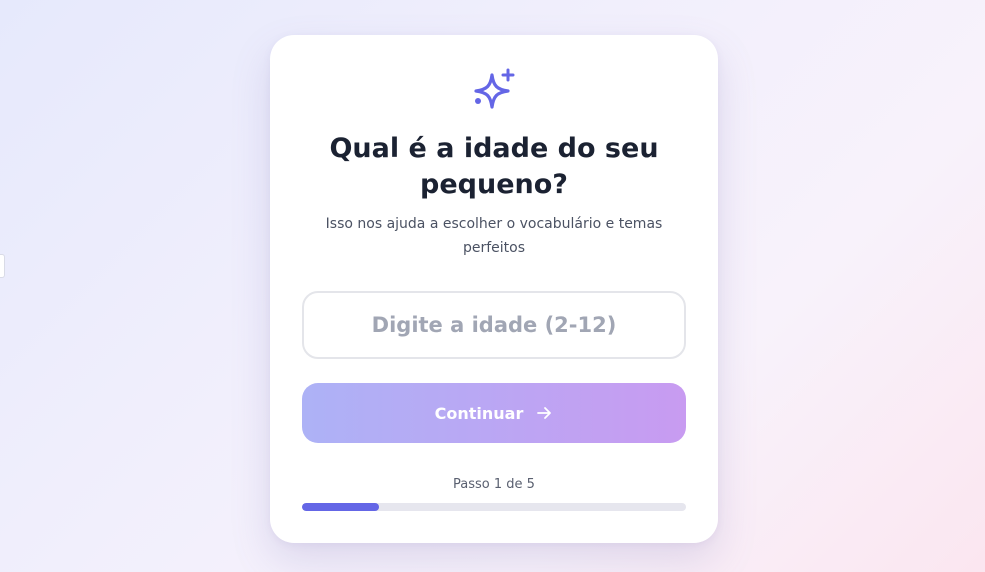  I want to click on continue-button-label: Continuar, so click(479, 413).